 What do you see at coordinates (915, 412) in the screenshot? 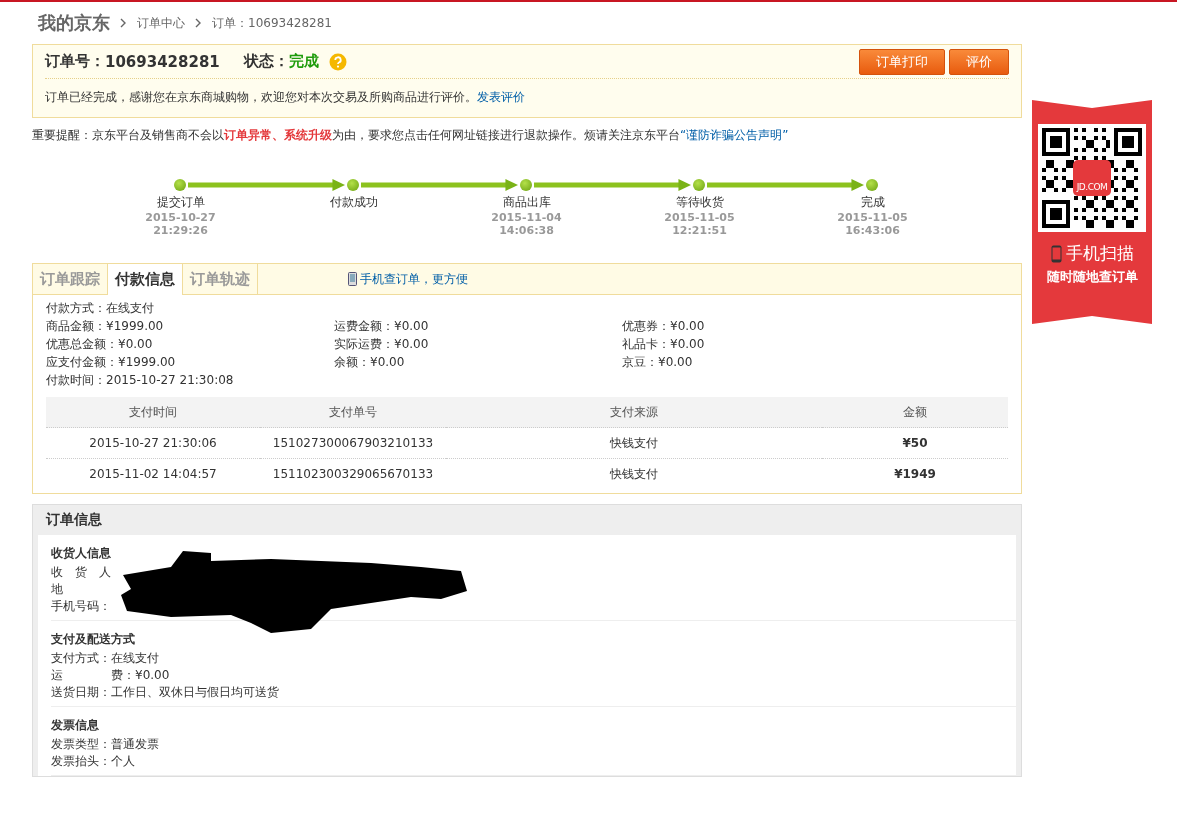
I see `column-header: 金额` at bounding box center [915, 412].